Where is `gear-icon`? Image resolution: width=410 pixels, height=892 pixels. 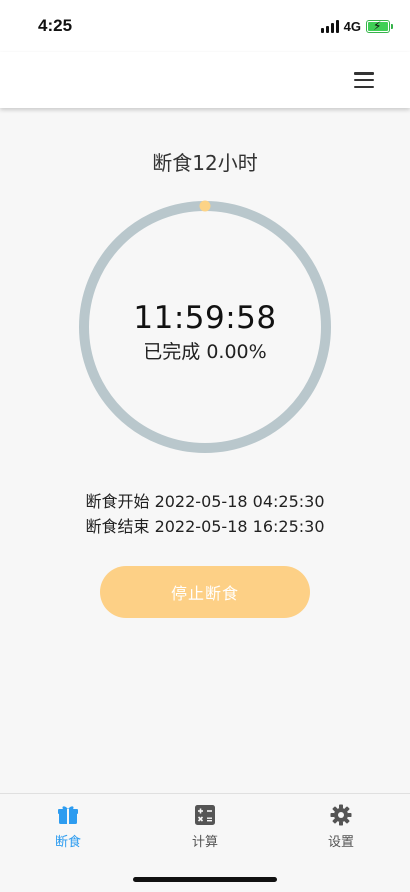 gear-icon is located at coordinates (341, 815).